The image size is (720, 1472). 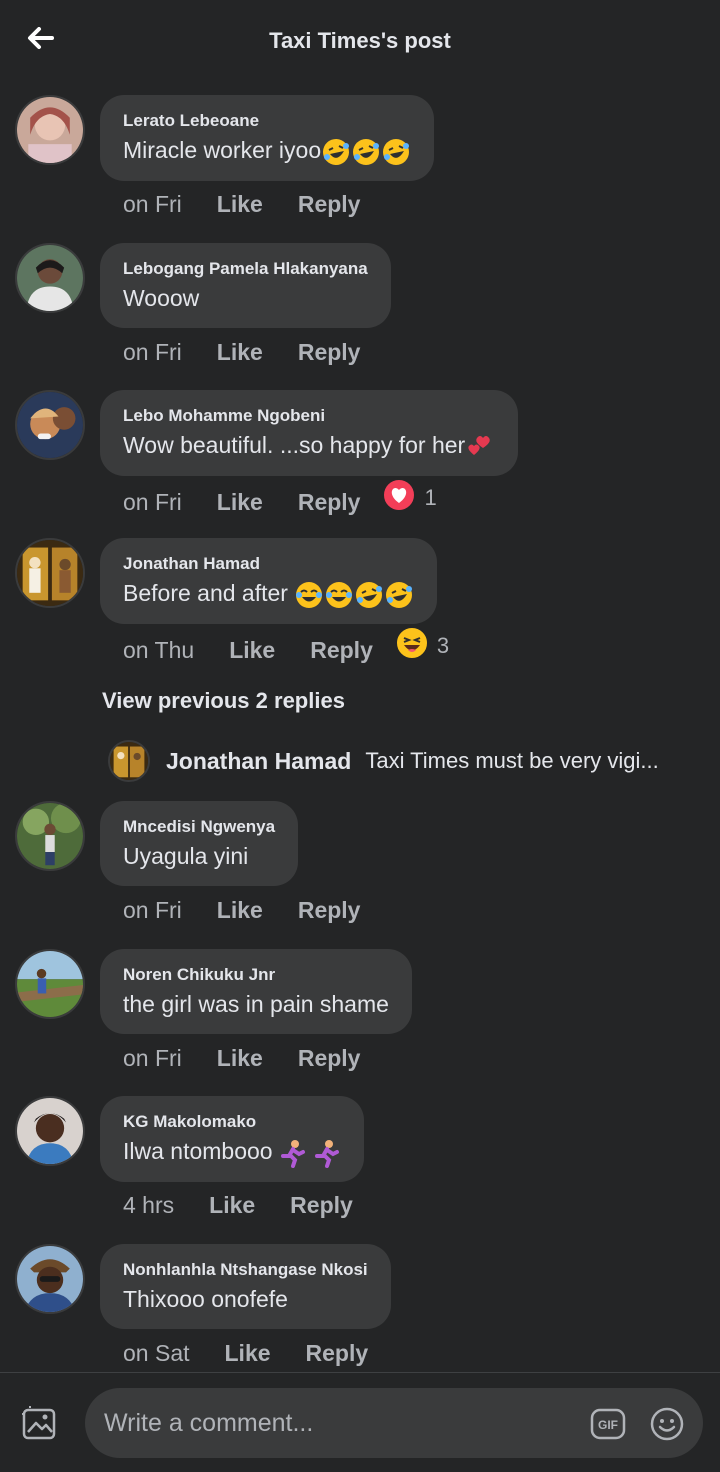 I want to click on comment-bubble: Lebogang Pamela Hlakanyana Wooow, so click(x=245, y=285).